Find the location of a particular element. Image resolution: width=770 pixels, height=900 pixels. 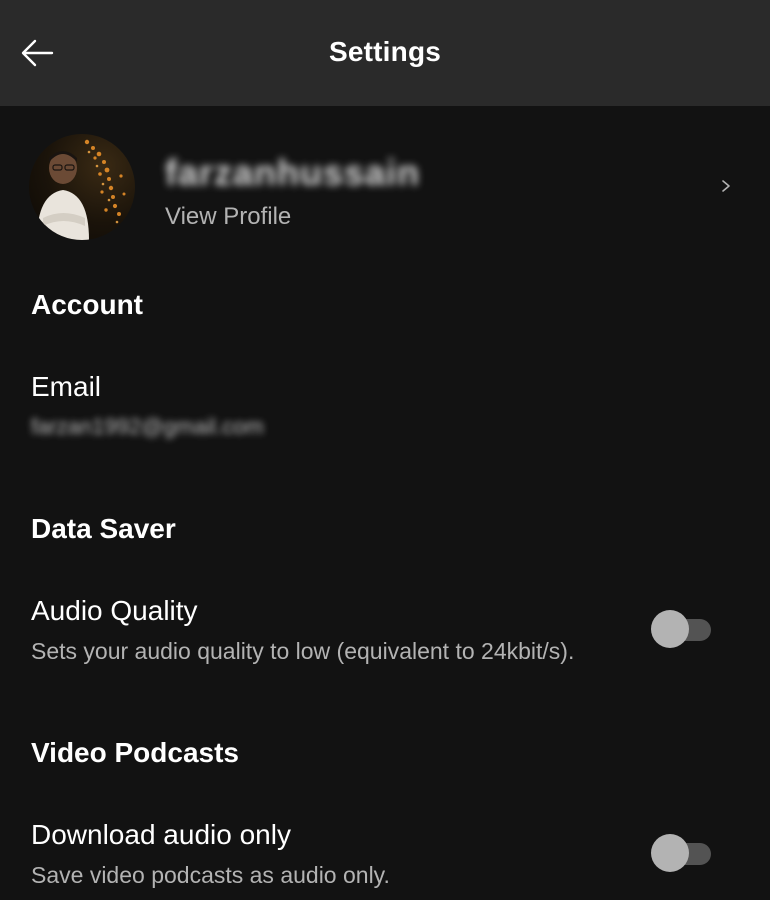

section-heading-account: Account is located at coordinates (87, 304).